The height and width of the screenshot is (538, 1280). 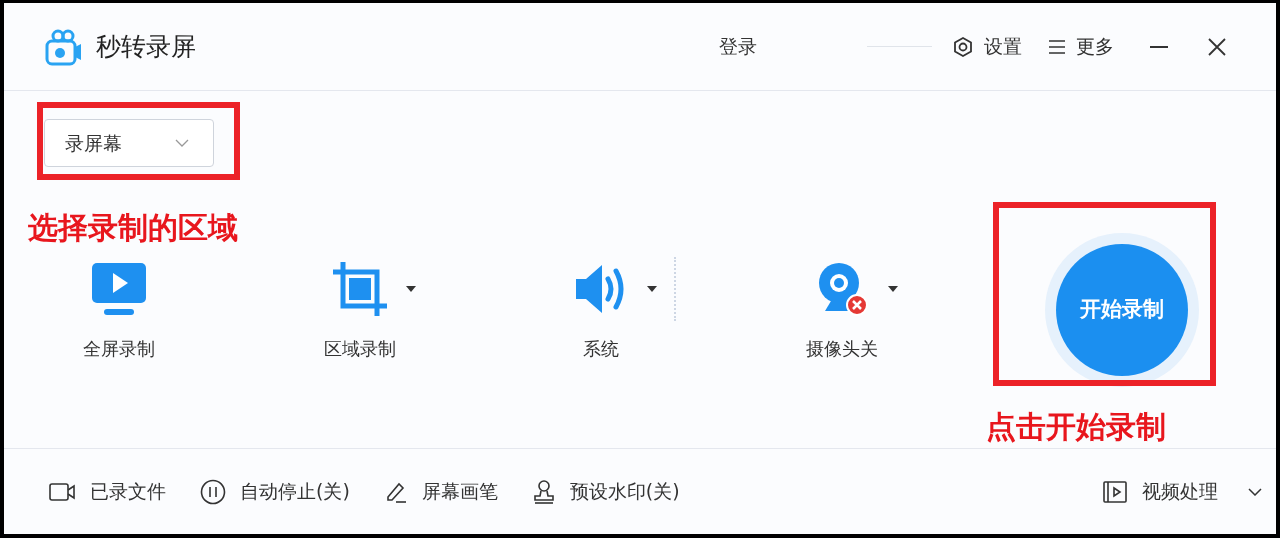 I want to click on pause-icon, so click(x=213, y=491).